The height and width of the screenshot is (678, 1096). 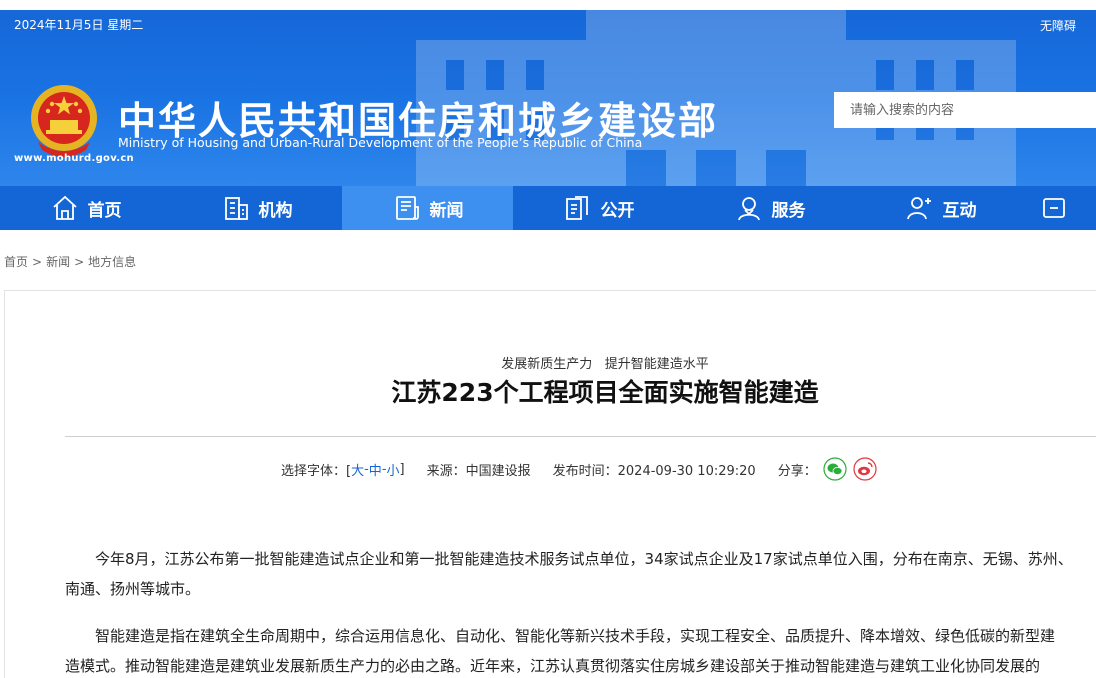 I want to click on breadcrumb: 首页 > 新闻 > 地方信息, so click(x=70, y=261).